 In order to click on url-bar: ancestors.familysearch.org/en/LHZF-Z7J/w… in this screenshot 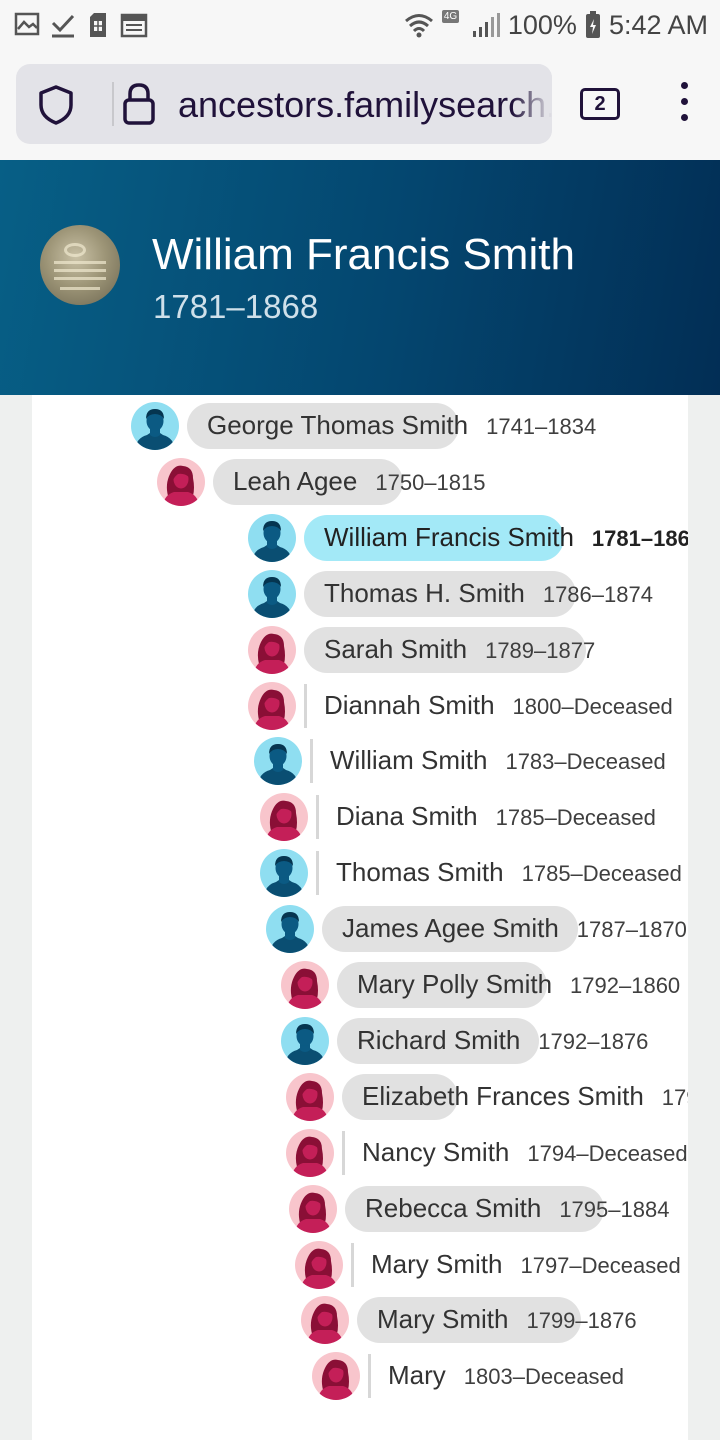, I will do `click(284, 104)`.